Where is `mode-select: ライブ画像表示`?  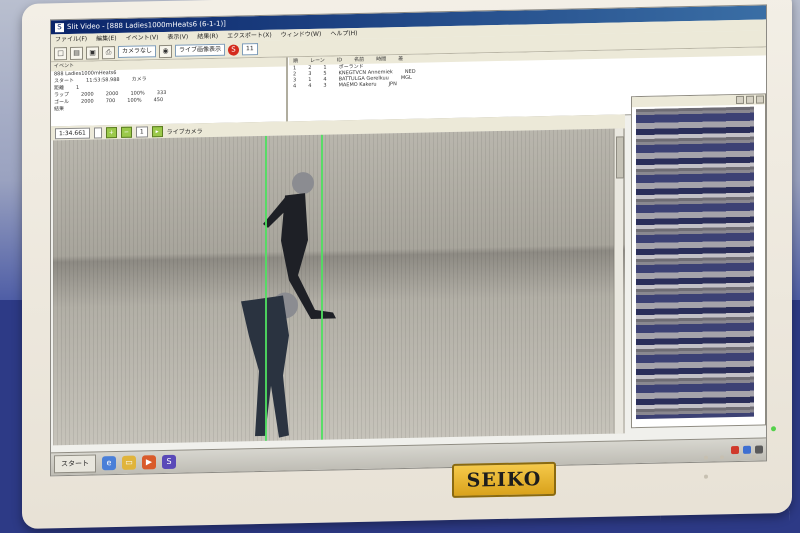 mode-select: ライブ画像表示 is located at coordinates (200, 50).